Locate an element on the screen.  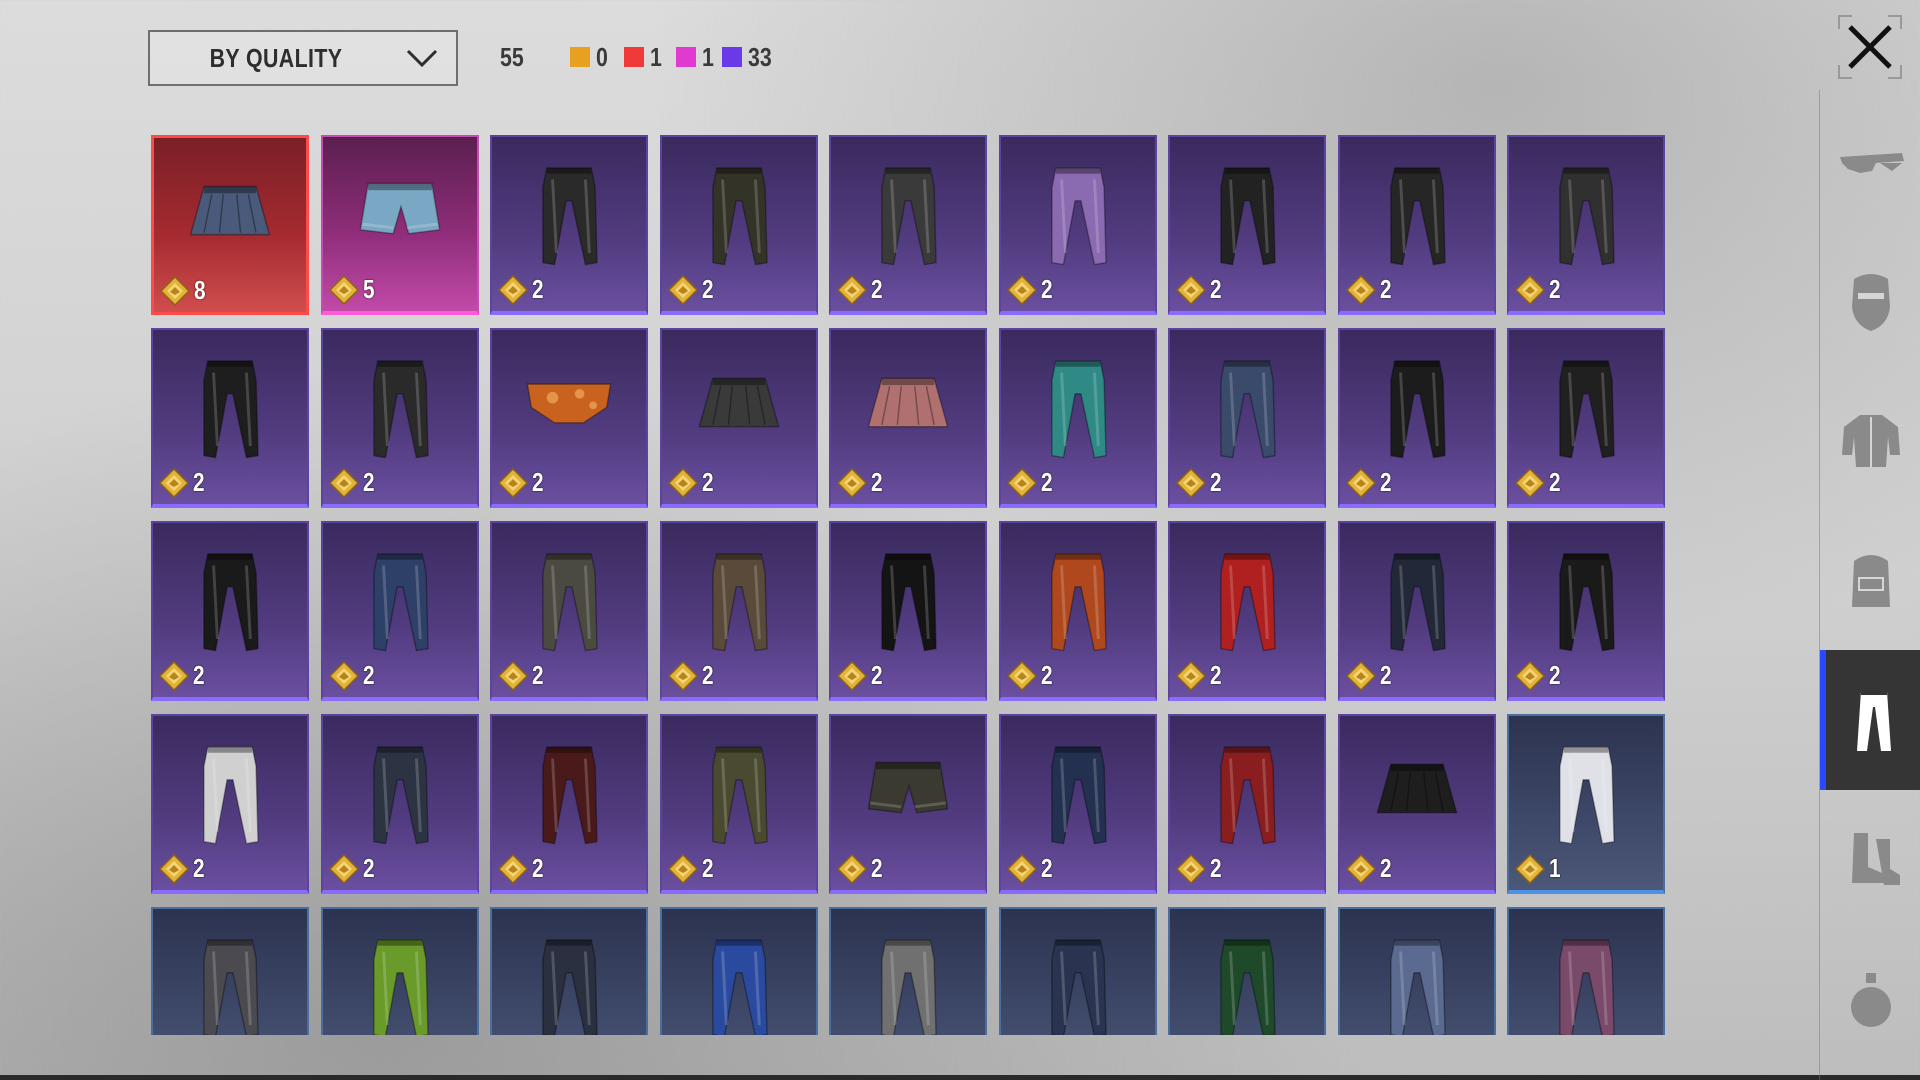
tab-pants is located at coordinates (1870, 720).